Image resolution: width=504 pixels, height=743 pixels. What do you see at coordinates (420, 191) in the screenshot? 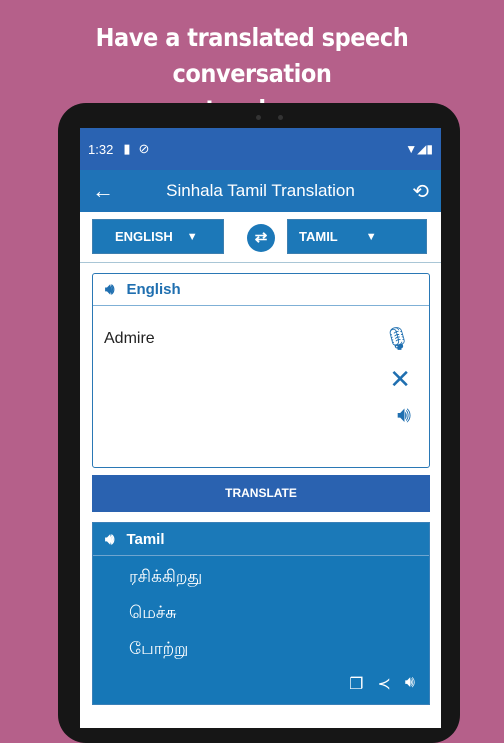
I see `history-icon: ⟲` at bounding box center [420, 191].